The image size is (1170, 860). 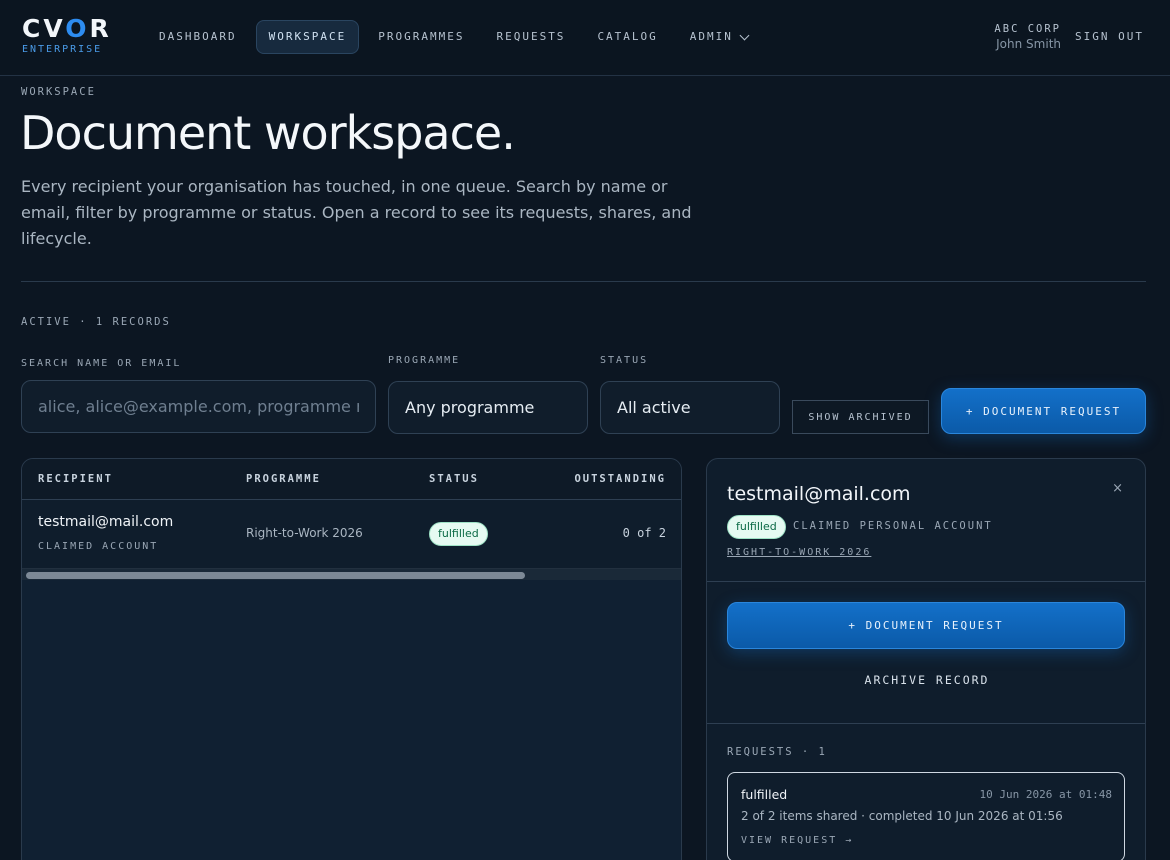 I want to click on archive-record-button: ARCHIVE RECORD, so click(x=926, y=680).